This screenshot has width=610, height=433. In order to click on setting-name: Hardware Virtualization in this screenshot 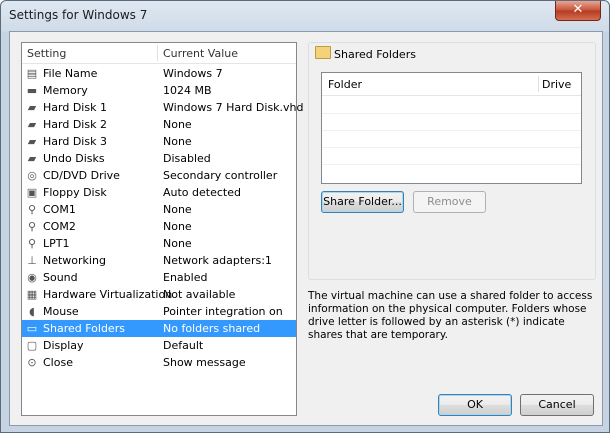, I will do `click(108, 294)`.